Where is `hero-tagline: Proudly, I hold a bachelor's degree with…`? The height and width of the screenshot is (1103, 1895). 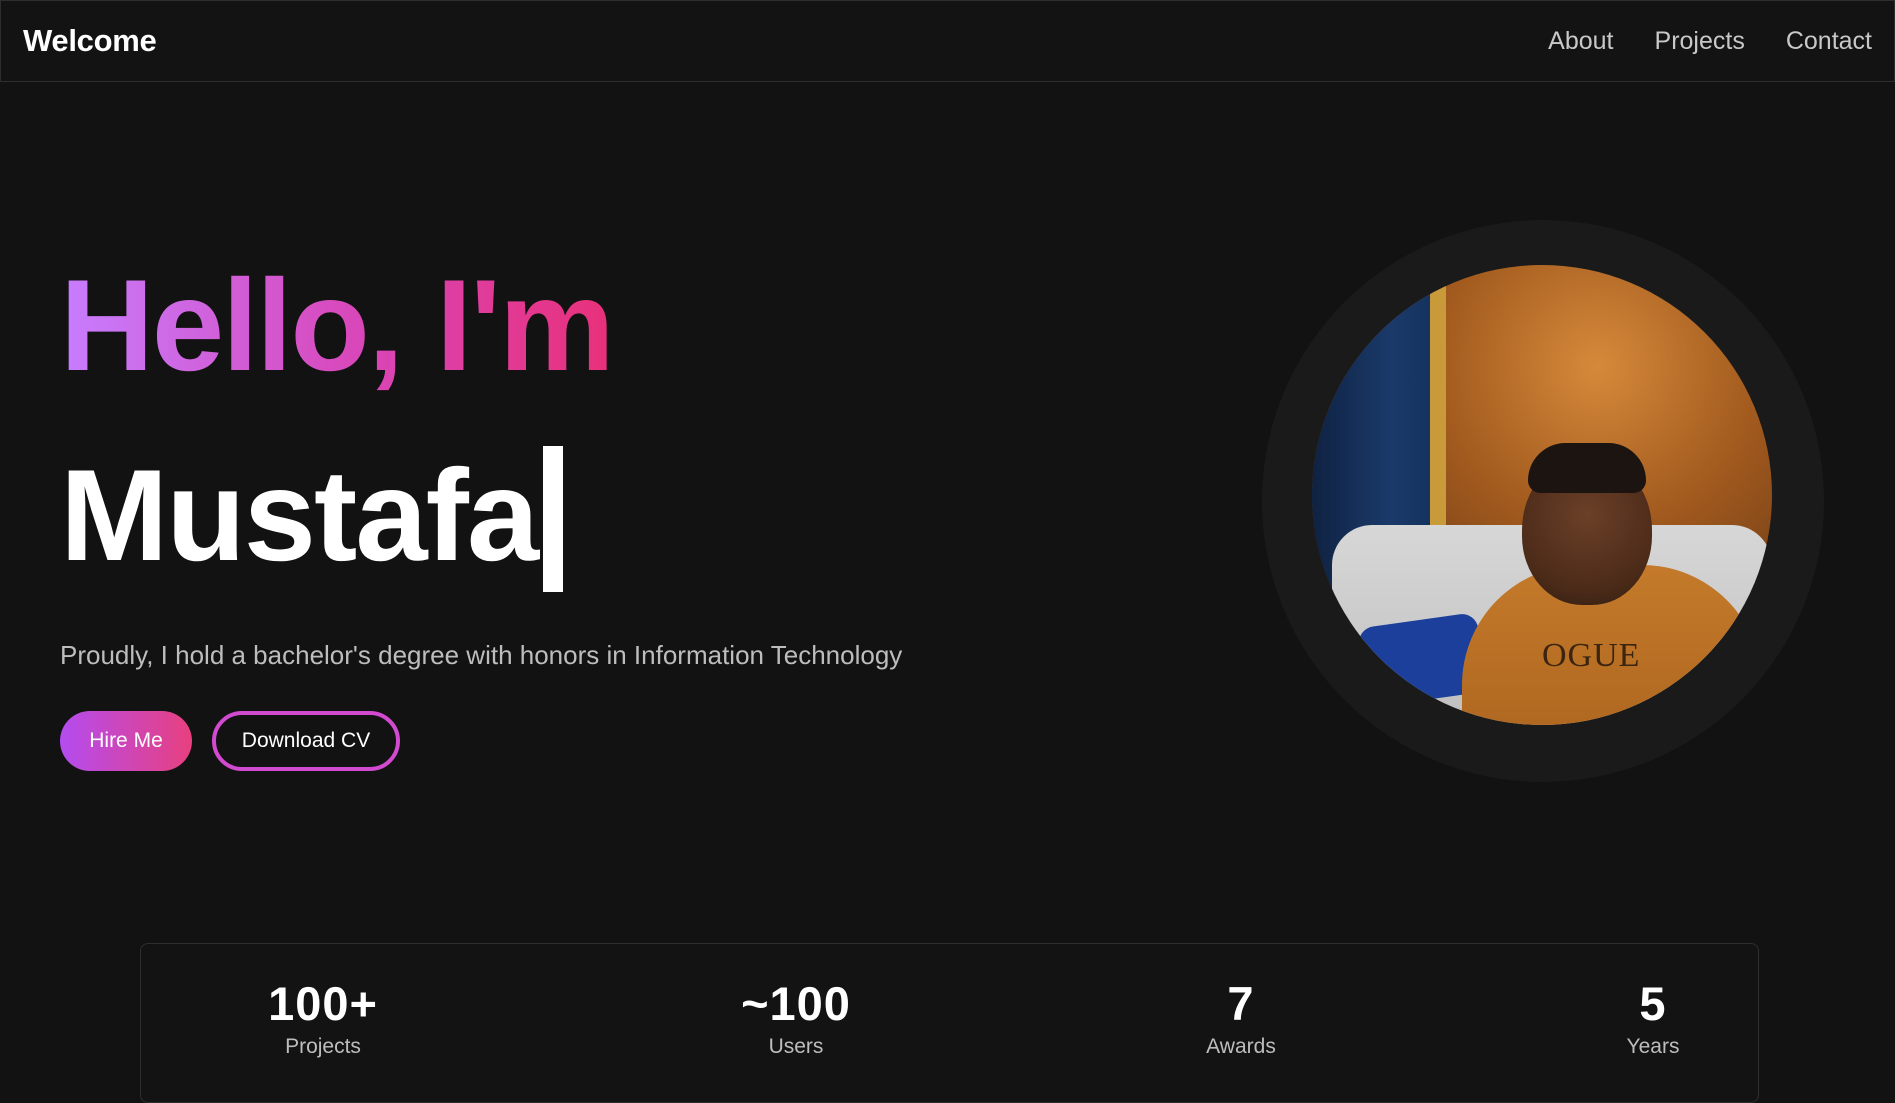
hero-tagline: Proudly, I hold a bachelor's degree with… is located at coordinates (481, 655).